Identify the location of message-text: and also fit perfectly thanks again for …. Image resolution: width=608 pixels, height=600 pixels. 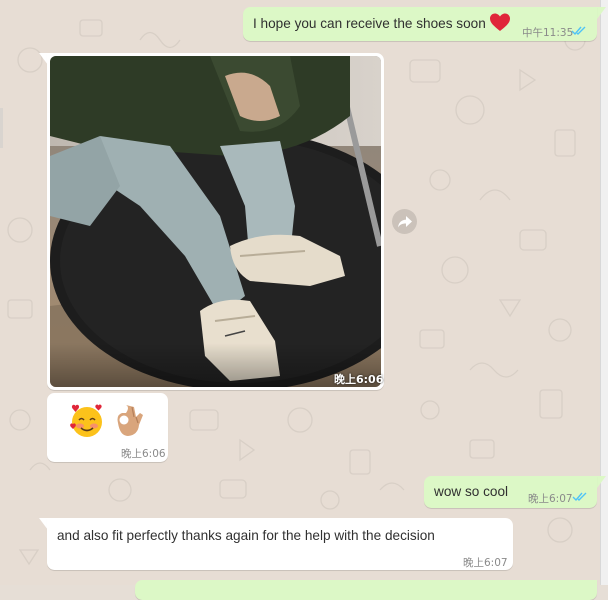
(246, 535).